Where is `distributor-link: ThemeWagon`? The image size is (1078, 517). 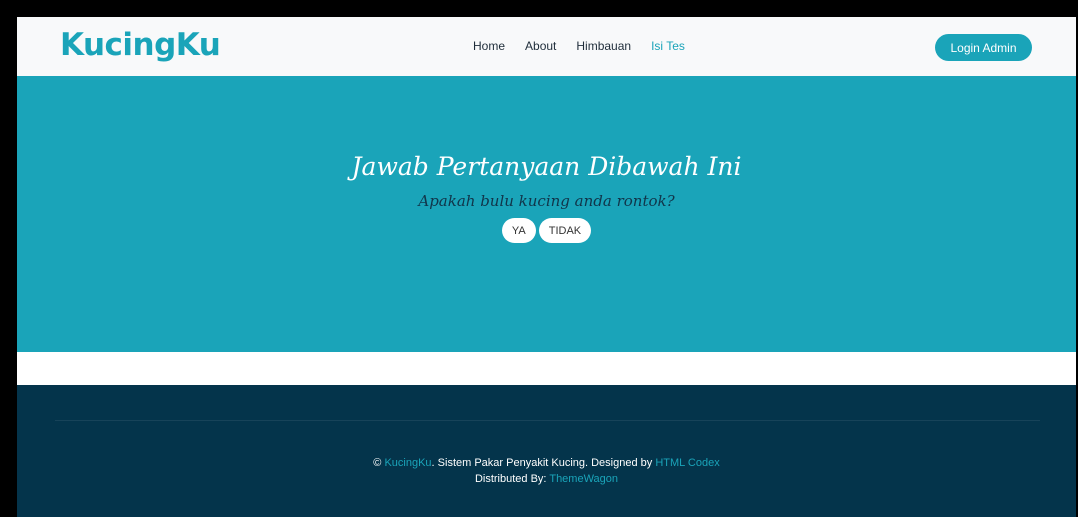 distributor-link: ThemeWagon is located at coordinates (583, 479).